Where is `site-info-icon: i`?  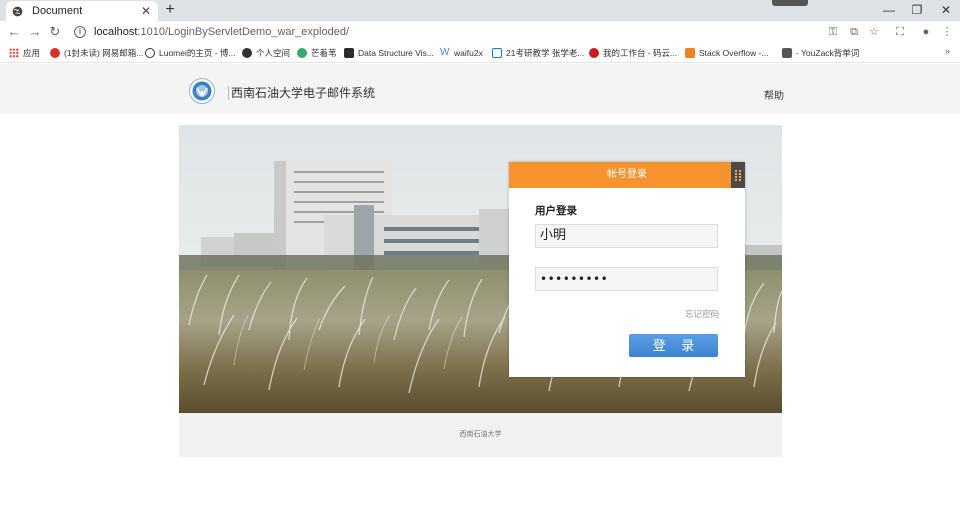
site-info-icon: i is located at coordinates (80, 32).